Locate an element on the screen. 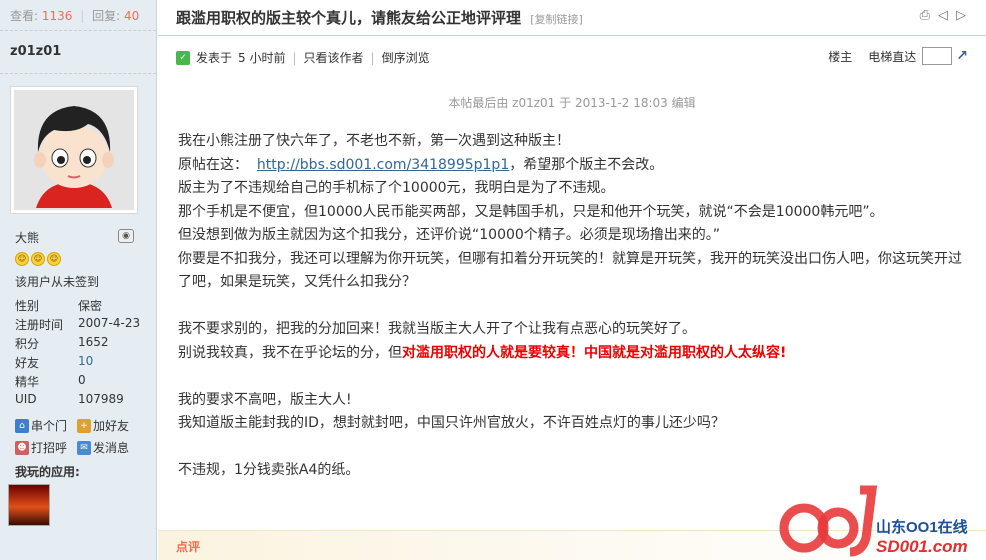  profile-row: 好友 10 is located at coordinates (77, 363).